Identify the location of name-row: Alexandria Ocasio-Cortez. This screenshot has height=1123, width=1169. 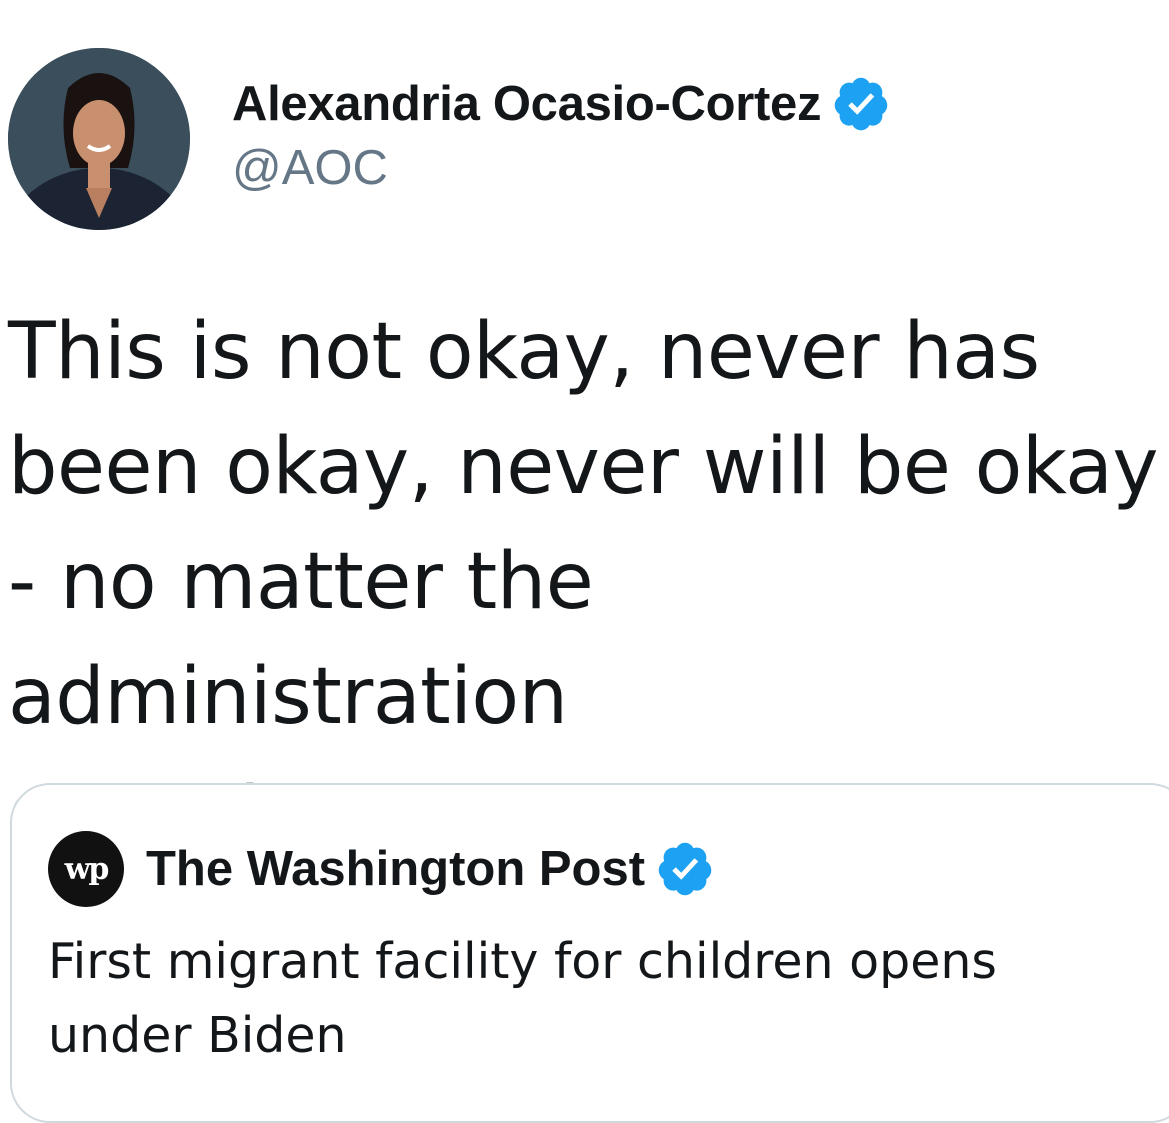
(561, 104).